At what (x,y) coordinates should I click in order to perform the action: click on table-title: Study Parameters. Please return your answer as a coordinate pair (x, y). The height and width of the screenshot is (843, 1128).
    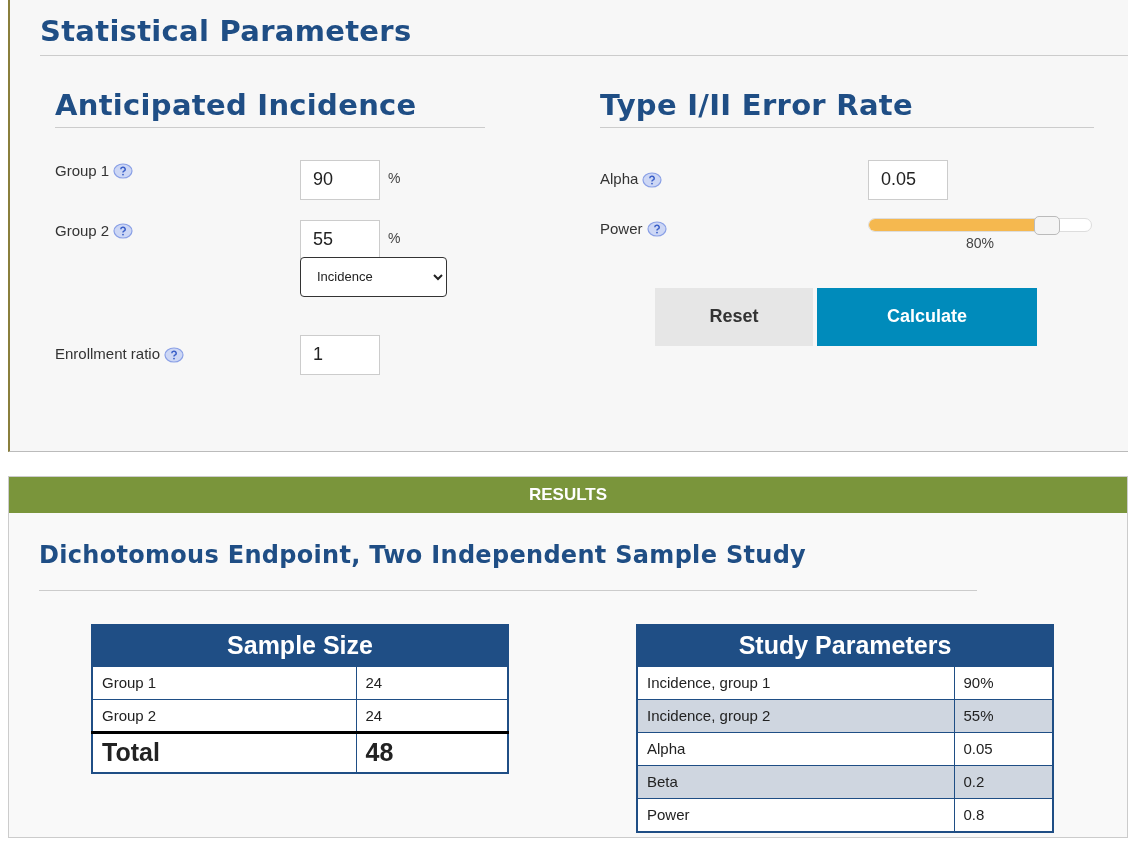
    Looking at the image, I should click on (845, 645).